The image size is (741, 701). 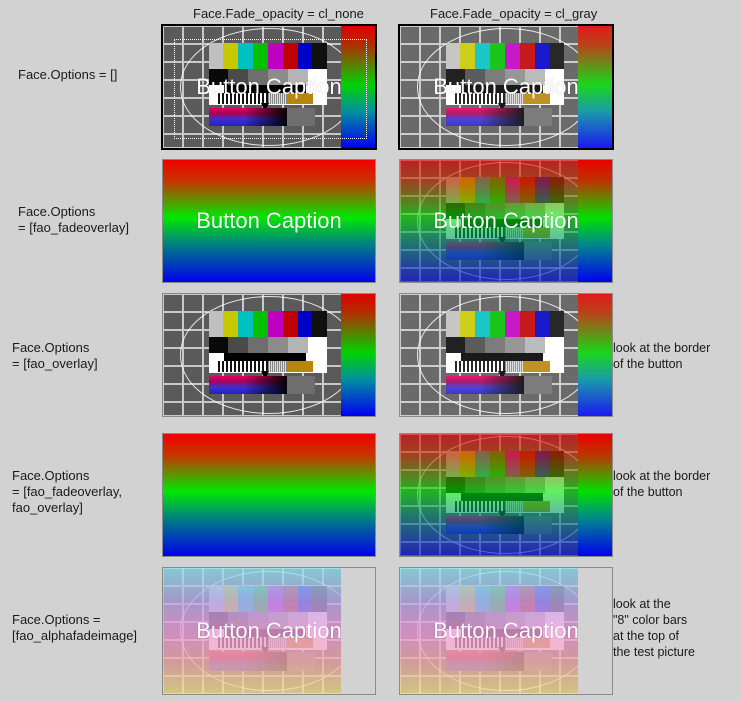 I want to click on row-label-options-overlay: Face.Options = [fao_overlay], so click(x=55, y=355).